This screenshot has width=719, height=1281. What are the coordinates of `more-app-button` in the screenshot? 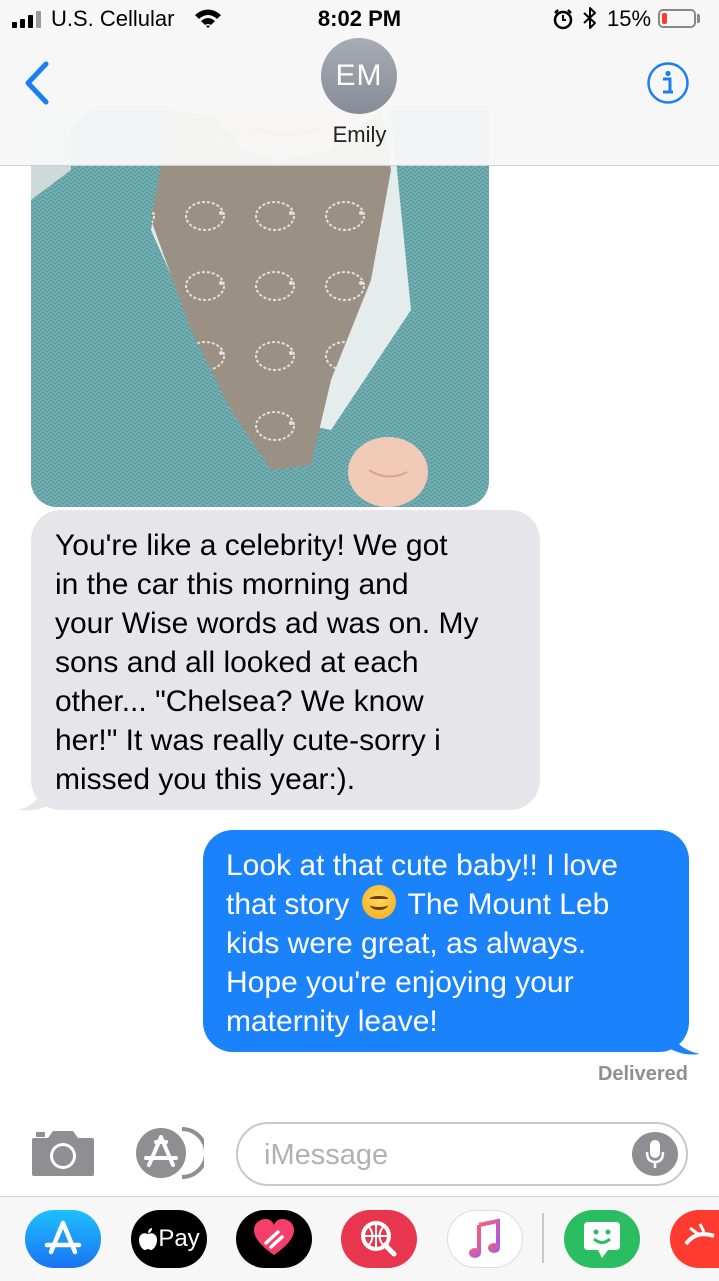 It's located at (694, 1239).